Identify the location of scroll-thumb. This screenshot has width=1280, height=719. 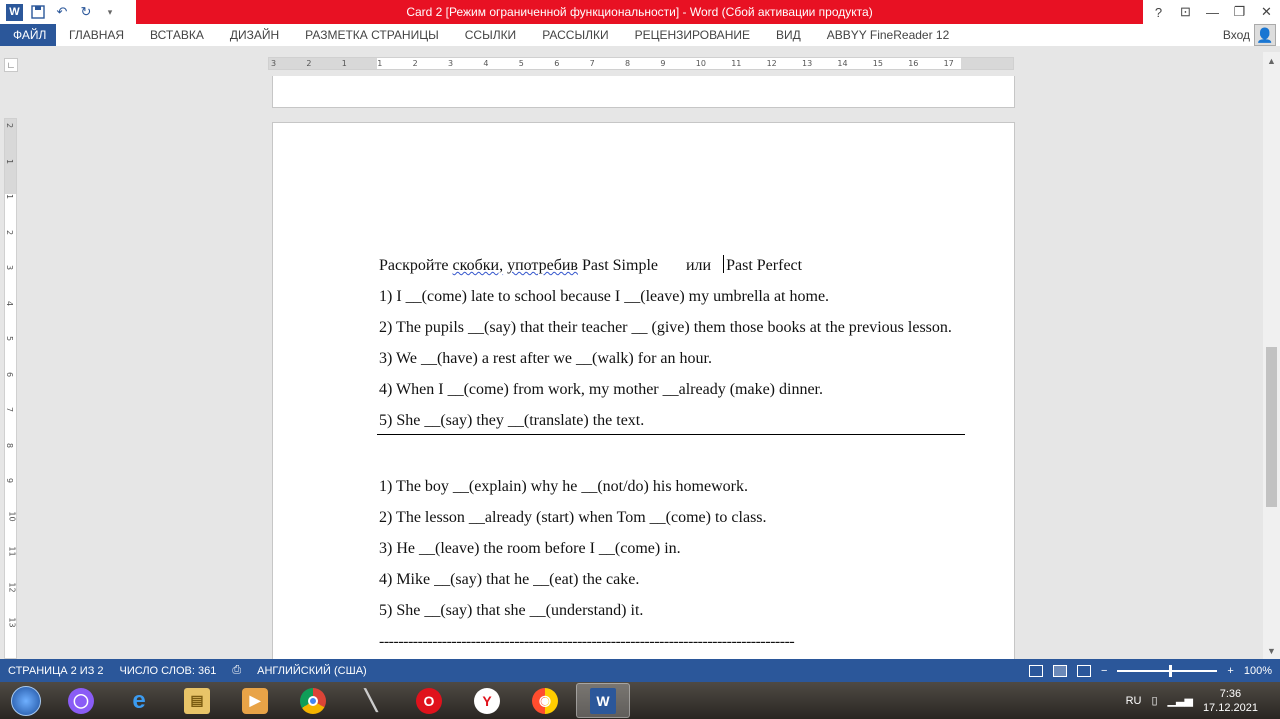
(1271, 427).